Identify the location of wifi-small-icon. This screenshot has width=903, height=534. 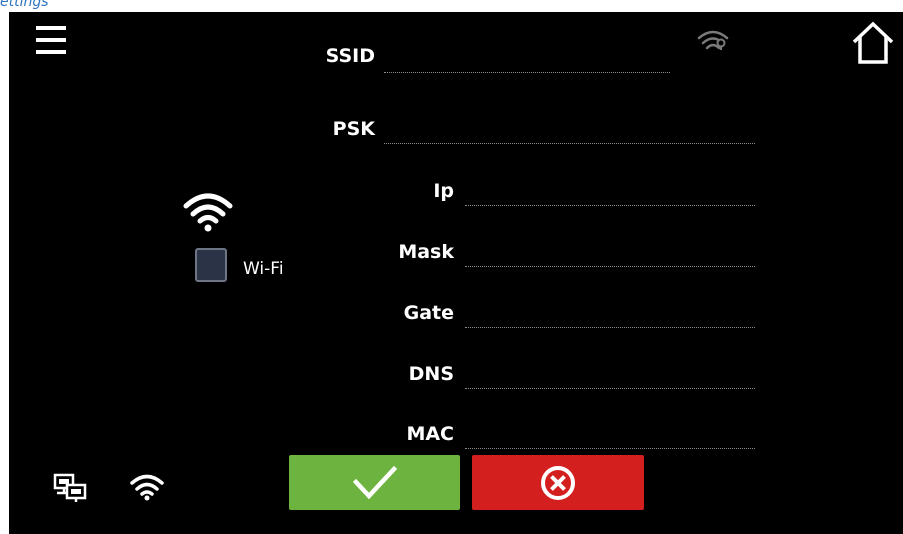
(147, 487).